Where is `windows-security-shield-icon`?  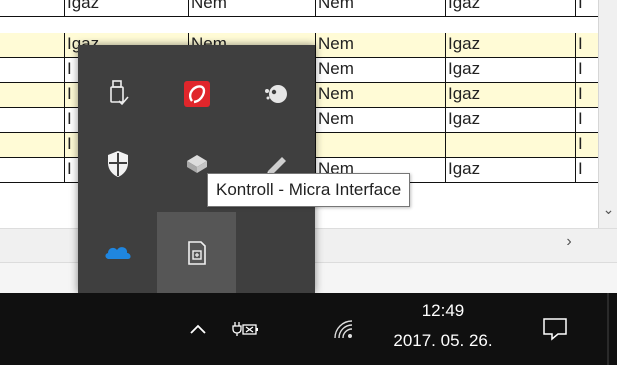 windows-security-shield-icon is located at coordinates (117, 163).